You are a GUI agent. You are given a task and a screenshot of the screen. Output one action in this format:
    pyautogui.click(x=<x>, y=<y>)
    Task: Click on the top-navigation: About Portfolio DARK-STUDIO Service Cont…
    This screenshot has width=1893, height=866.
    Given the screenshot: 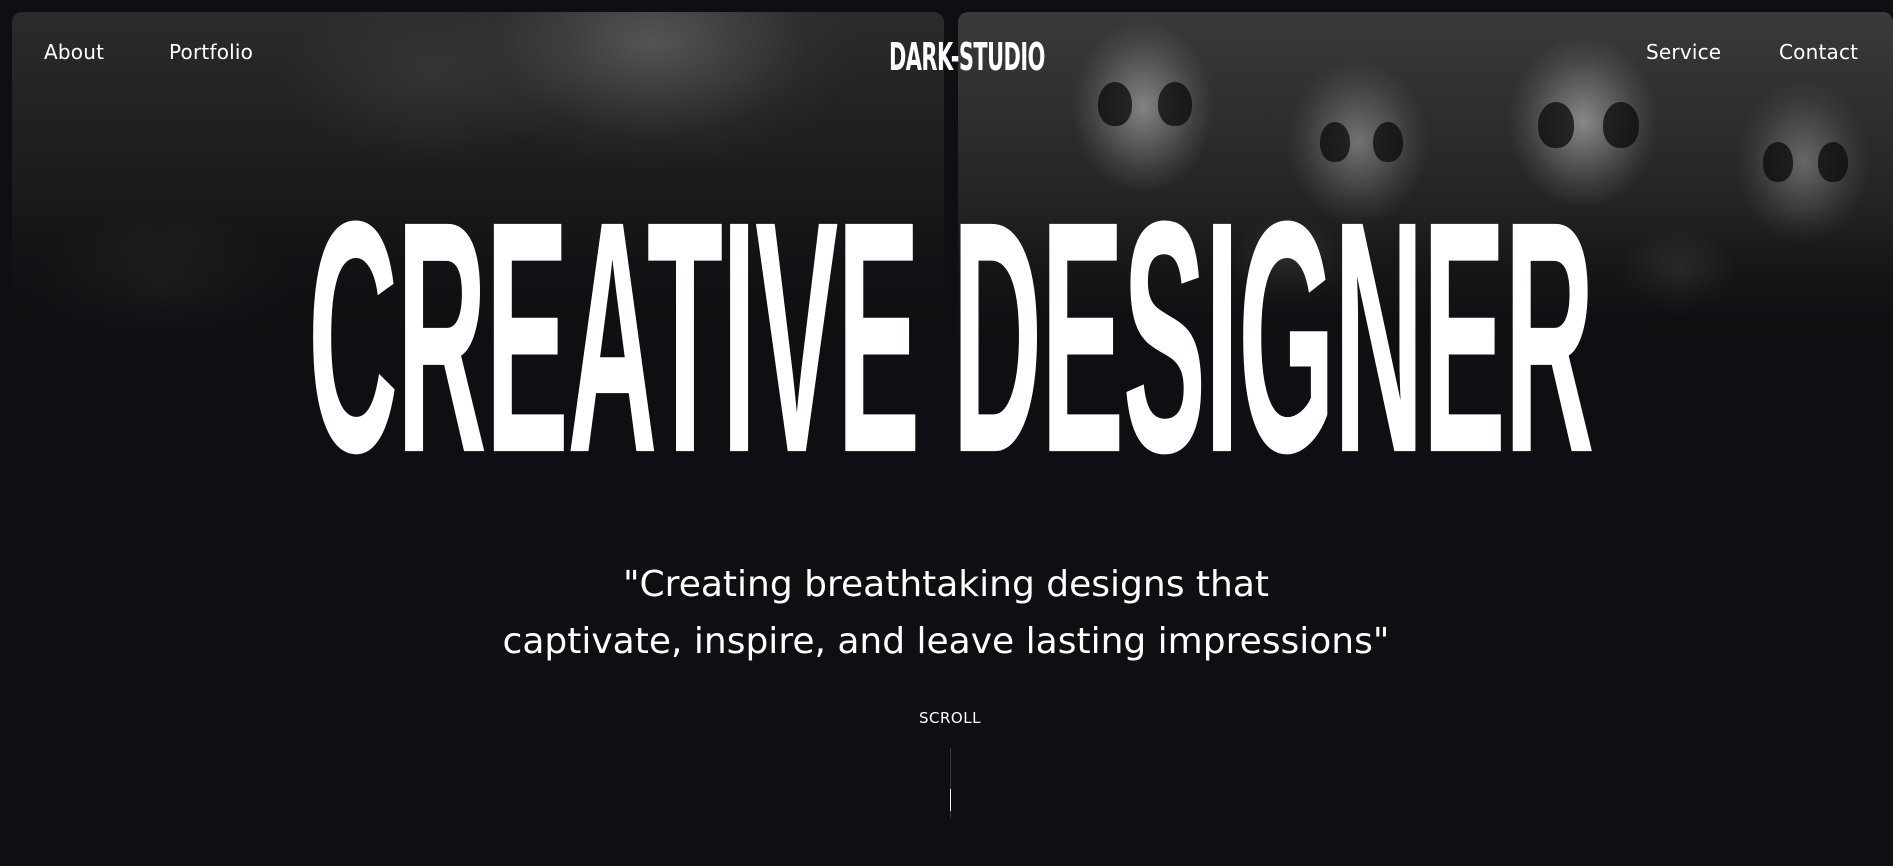 What is the action you would take?
    pyautogui.click(x=946, y=54)
    